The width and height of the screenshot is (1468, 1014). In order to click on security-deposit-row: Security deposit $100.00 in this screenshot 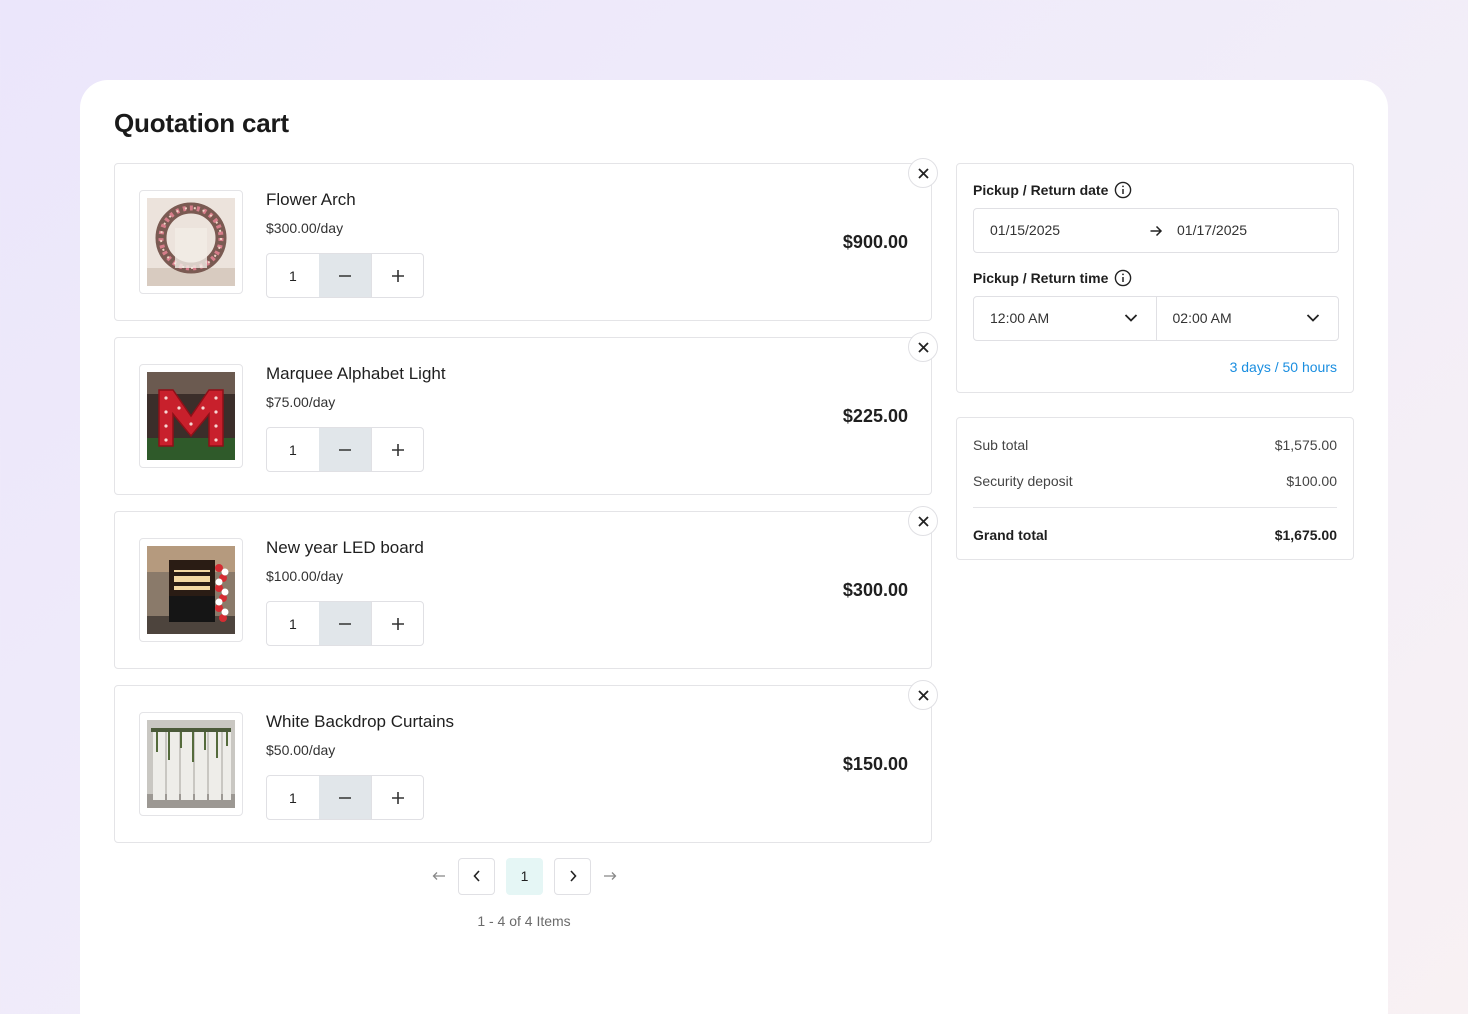, I will do `click(1155, 481)`.